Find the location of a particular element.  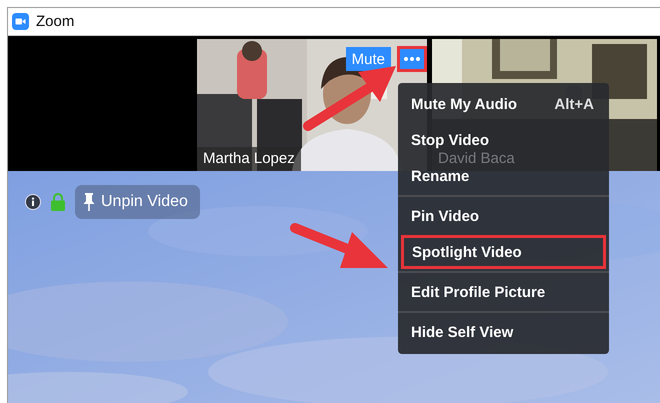

menu-item: Hide Self View is located at coordinates (503, 332).